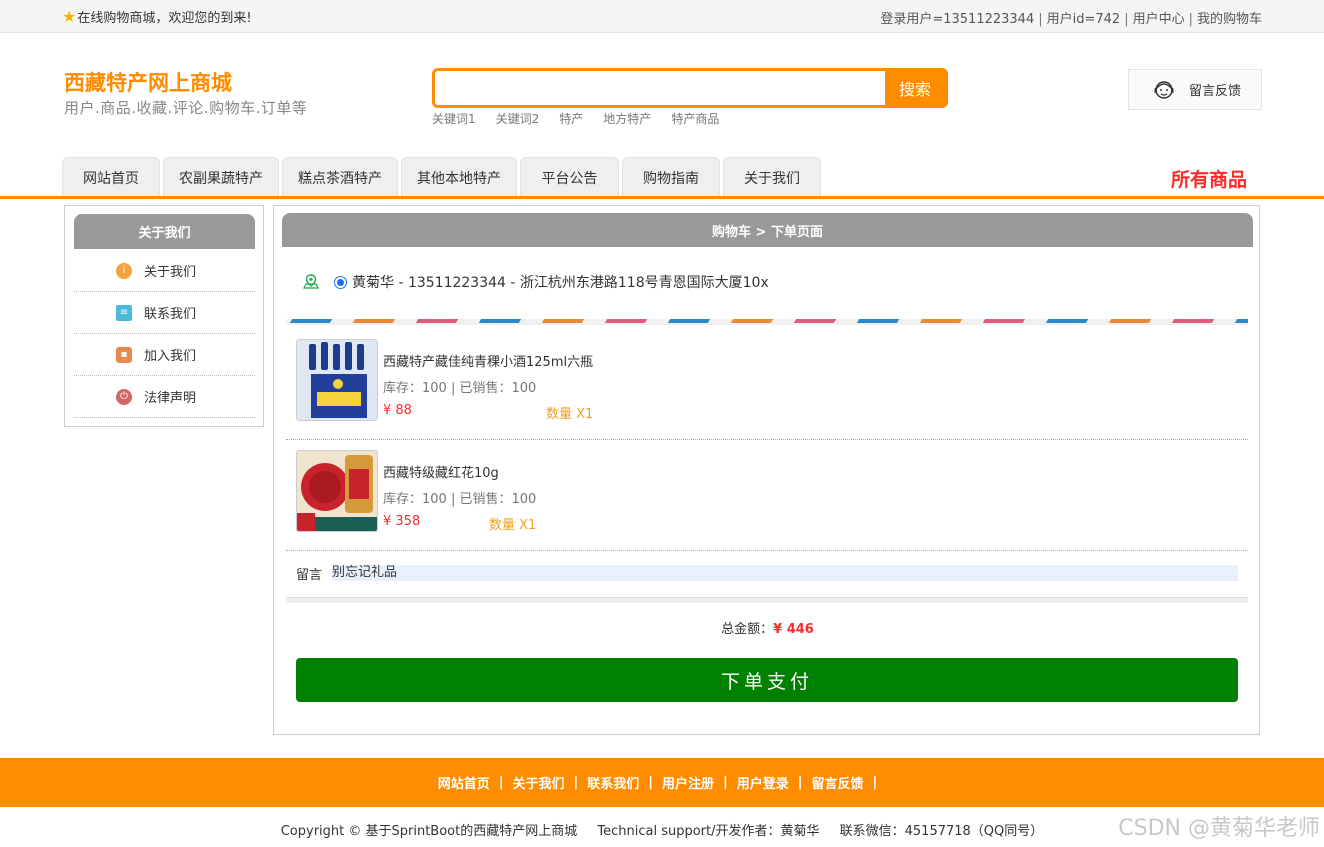 This screenshot has height=847, width=1324. What do you see at coordinates (1159, 19) in the screenshot?
I see `user-center-link: 用户中心` at bounding box center [1159, 19].